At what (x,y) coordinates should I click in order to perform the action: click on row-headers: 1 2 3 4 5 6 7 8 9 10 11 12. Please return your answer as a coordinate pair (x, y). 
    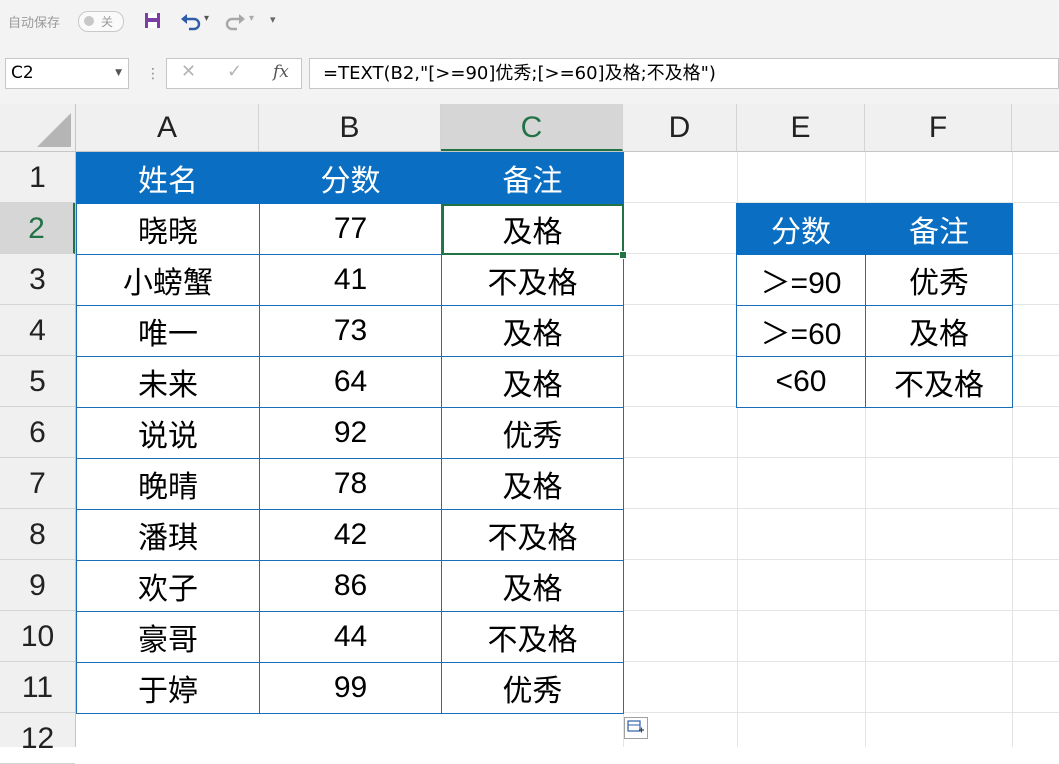
    Looking at the image, I should click on (38, 458).